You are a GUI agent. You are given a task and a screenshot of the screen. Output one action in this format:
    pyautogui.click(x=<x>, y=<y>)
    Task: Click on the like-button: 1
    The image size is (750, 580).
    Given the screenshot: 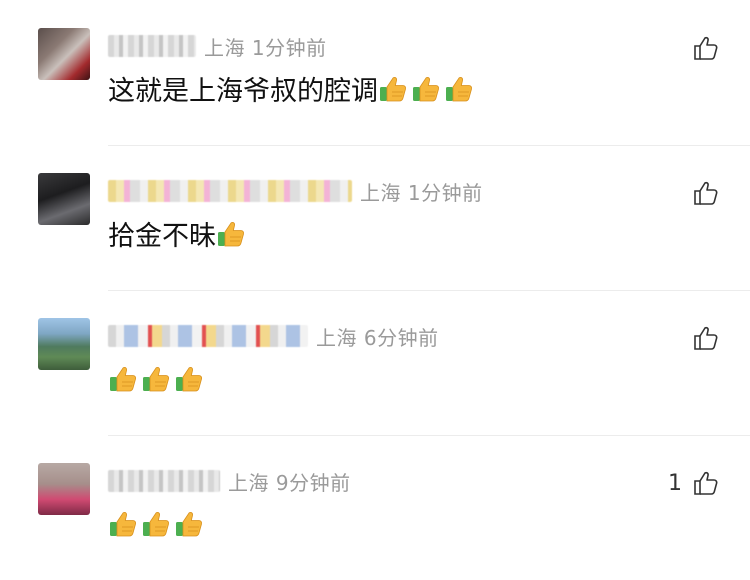 What is the action you would take?
    pyautogui.click(x=694, y=483)
    